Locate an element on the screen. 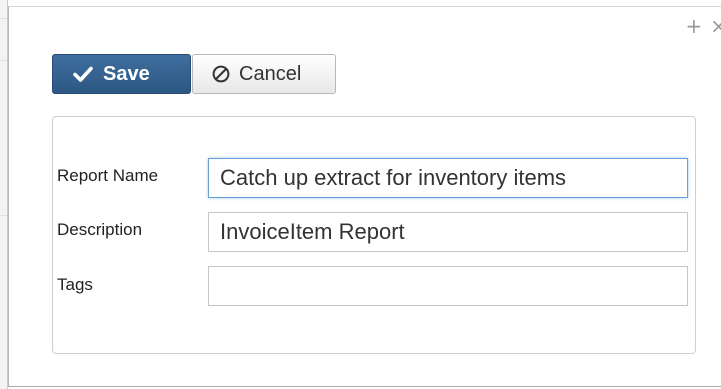 The height and width of the screenshot is (389, 721). report-name-field is located at coordinates (448, 178).